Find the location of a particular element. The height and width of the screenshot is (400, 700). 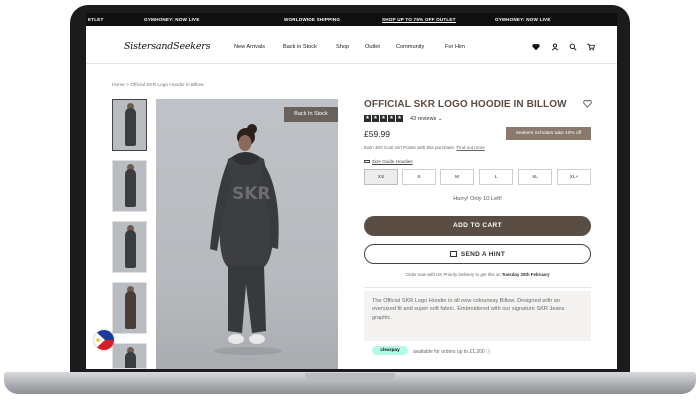

send-hint-label: SEND A HINT is located at coordinates (483, 254).